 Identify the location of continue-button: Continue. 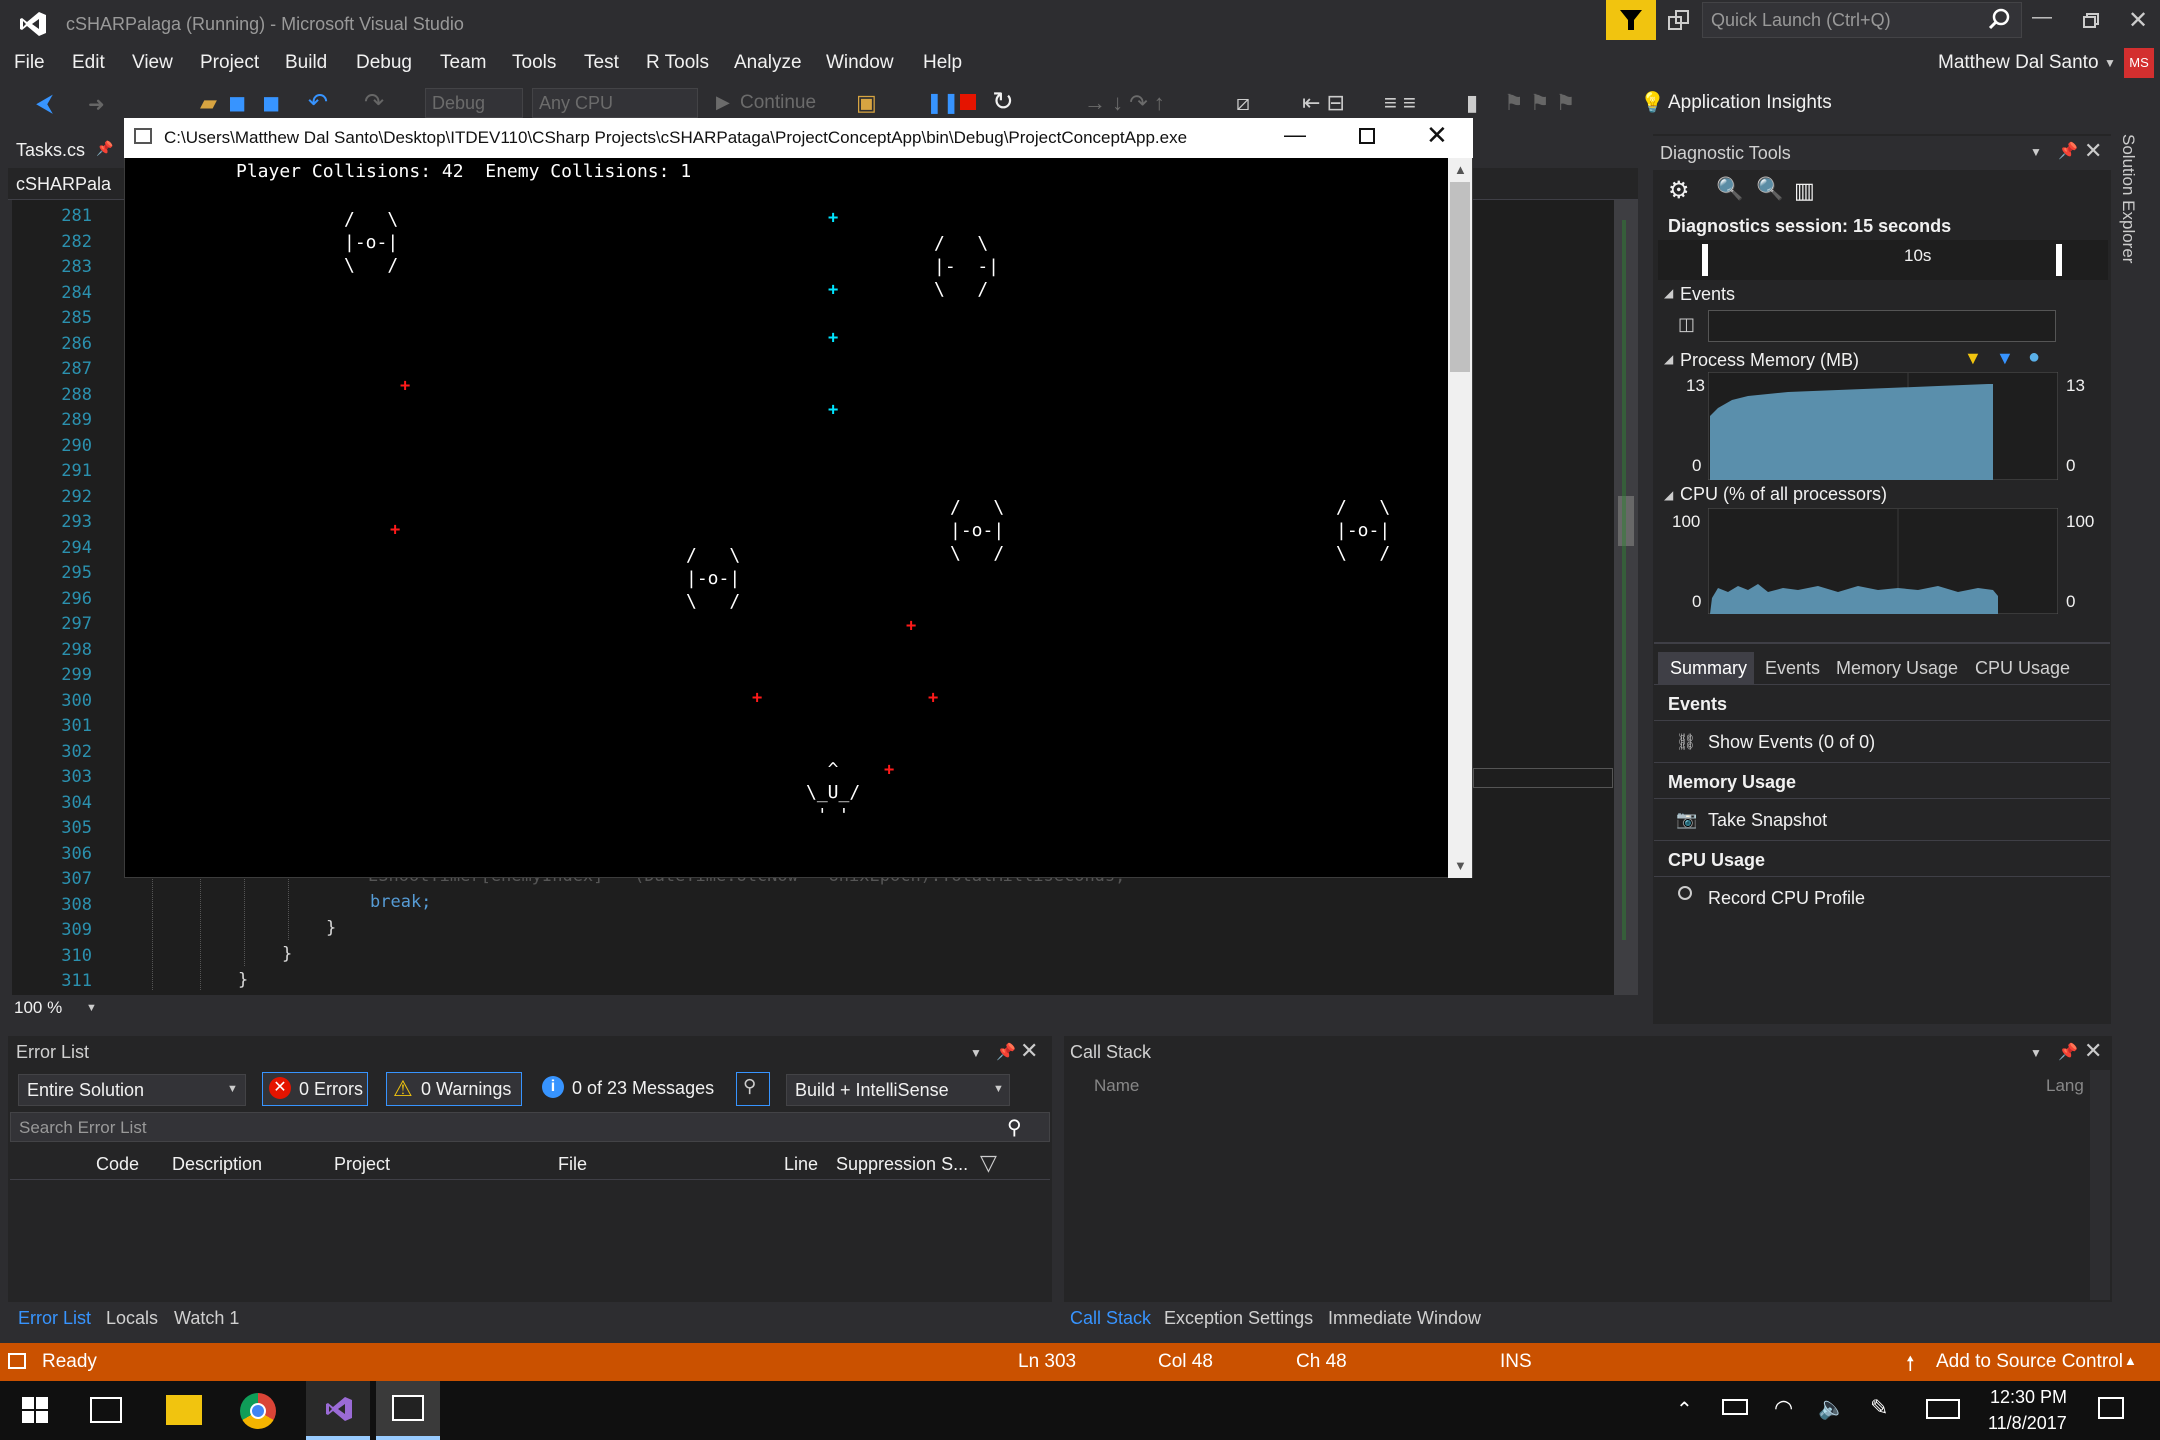
(778, 103).